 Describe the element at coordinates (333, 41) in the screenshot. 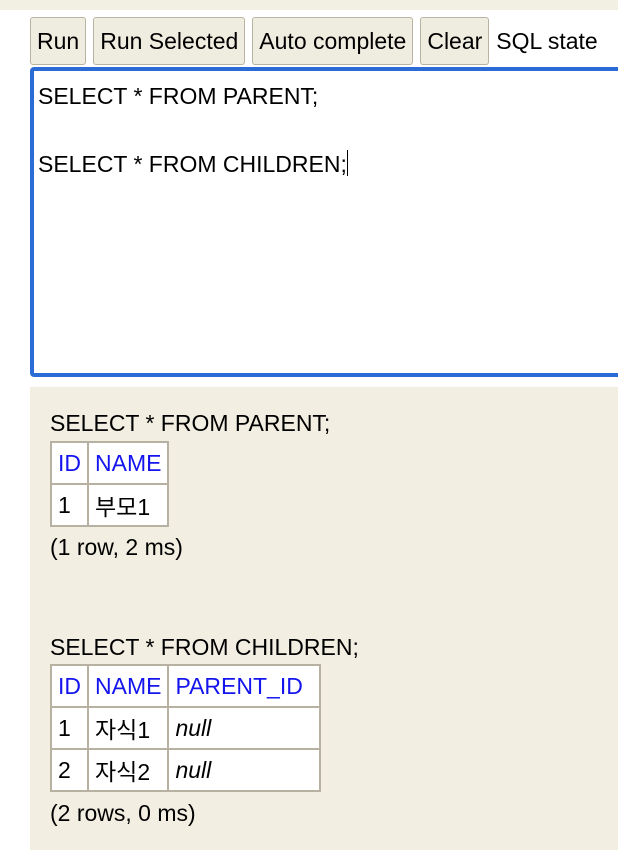

I see `auto-complete-button: Auto complete` at that location.